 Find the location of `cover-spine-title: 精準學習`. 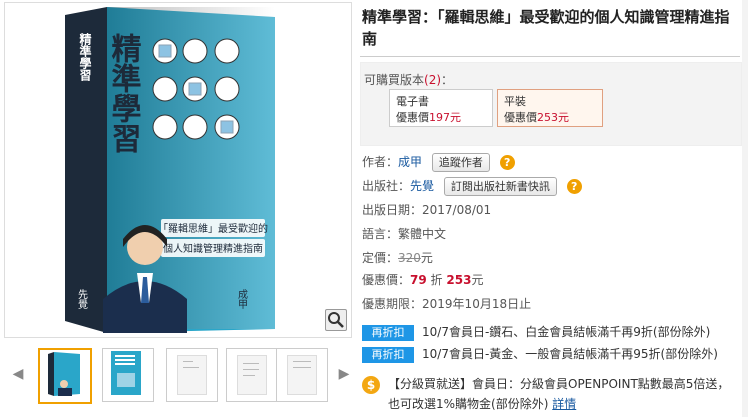

cover-spine-title: 精準學習 is located at coordinates (85, 57).